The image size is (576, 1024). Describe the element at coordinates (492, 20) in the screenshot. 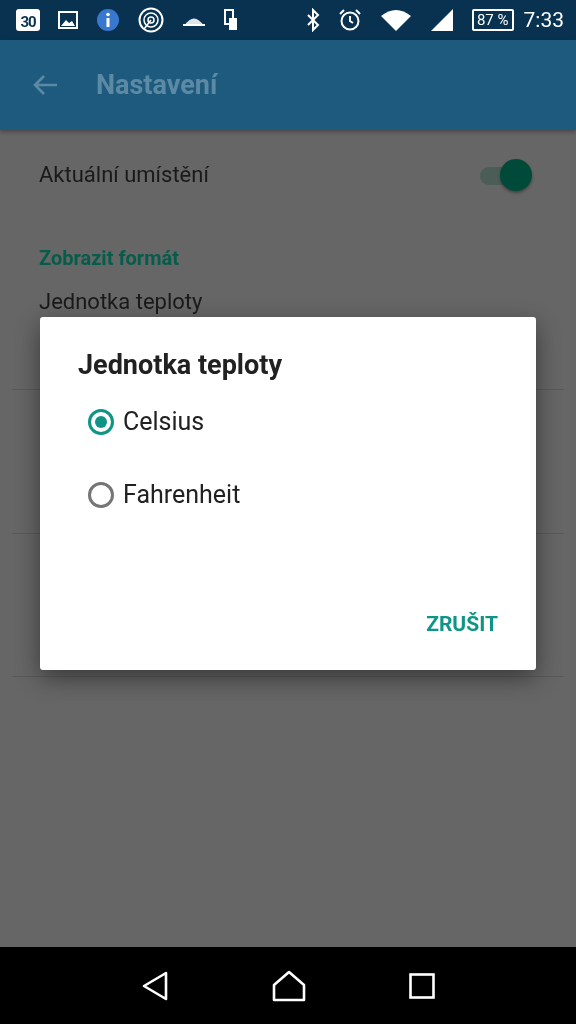

I see `battery-indicator: 87 %` at that location.